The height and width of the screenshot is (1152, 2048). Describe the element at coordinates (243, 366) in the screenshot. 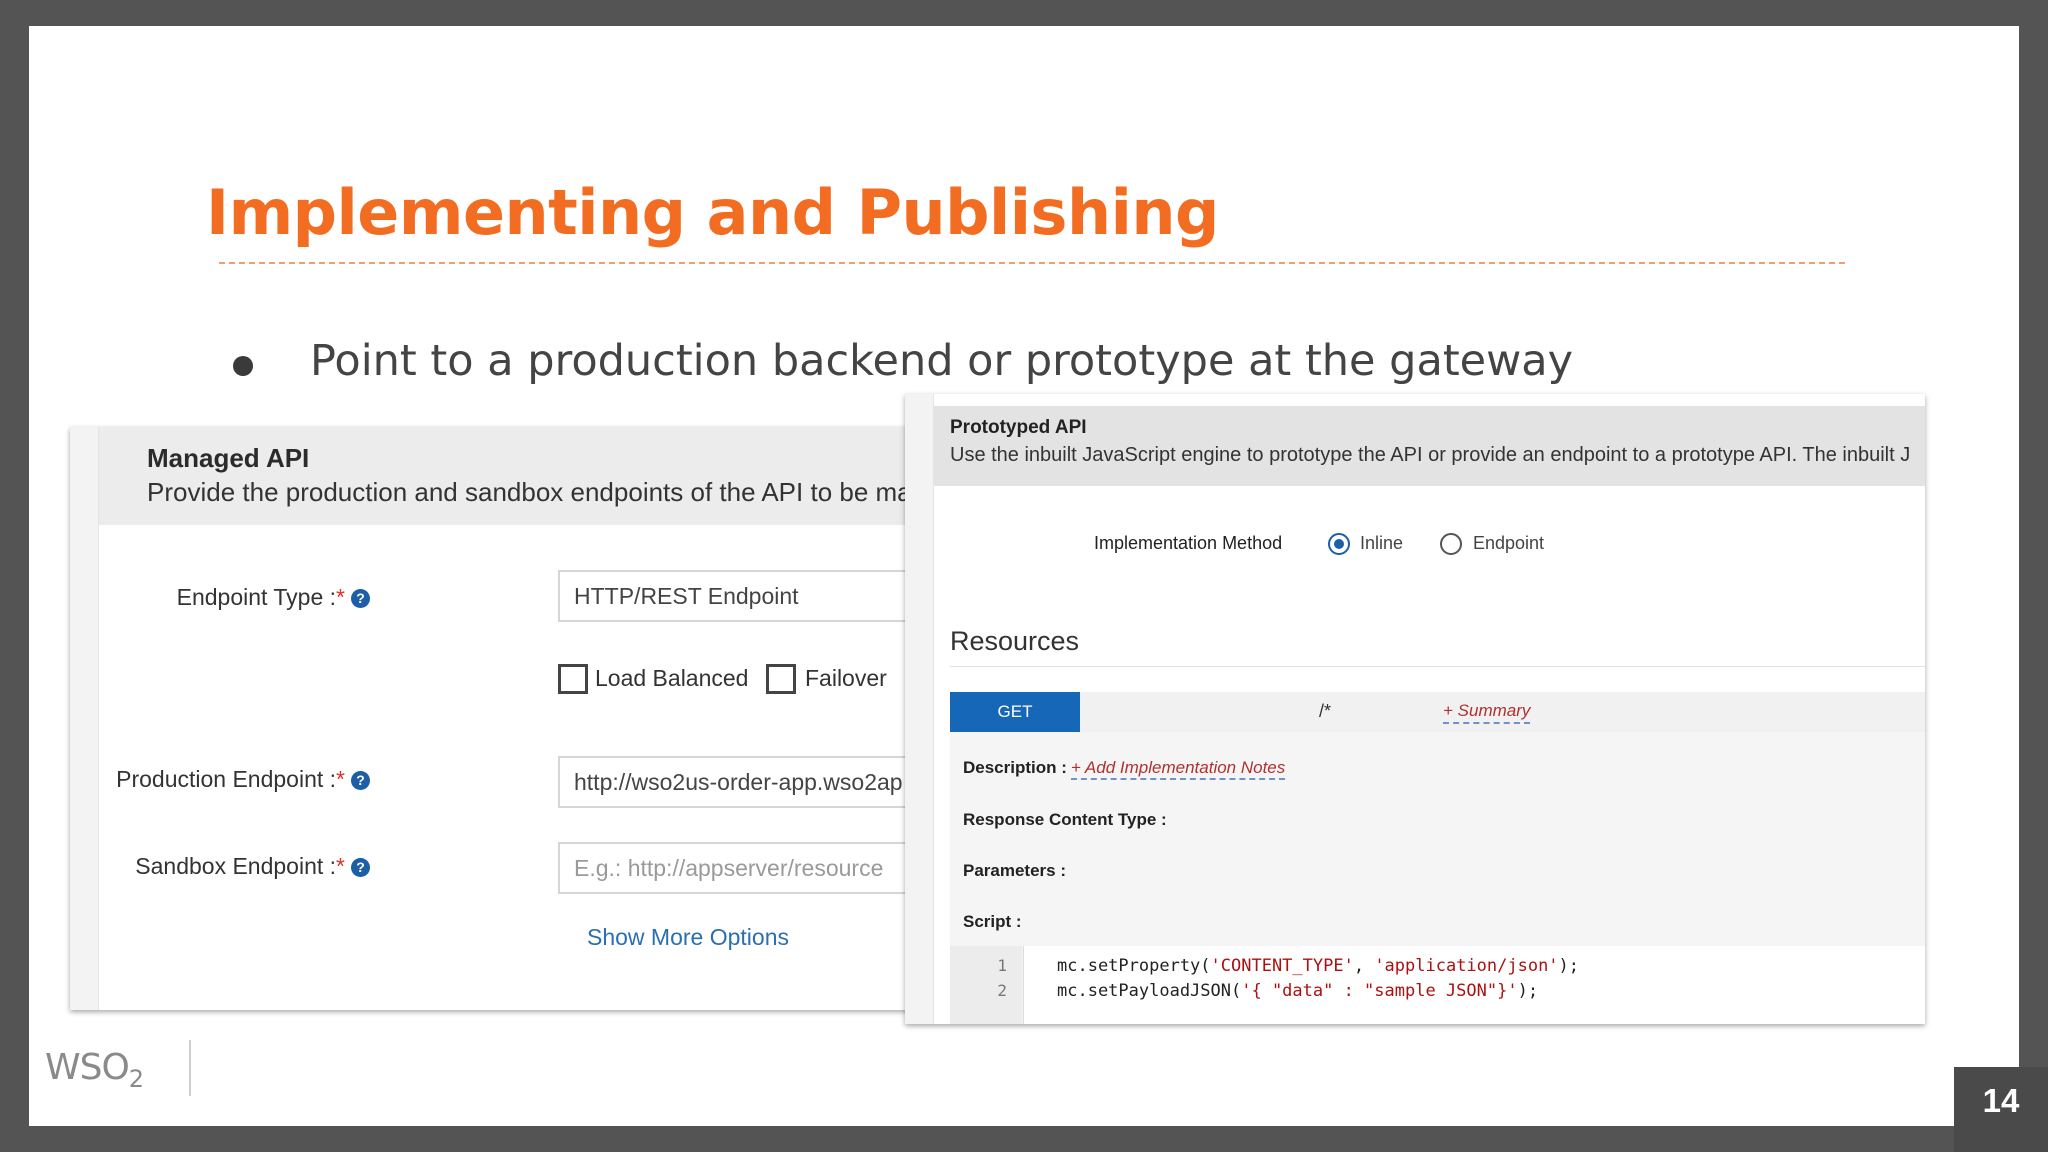

I see `bullet-icon` at that location.